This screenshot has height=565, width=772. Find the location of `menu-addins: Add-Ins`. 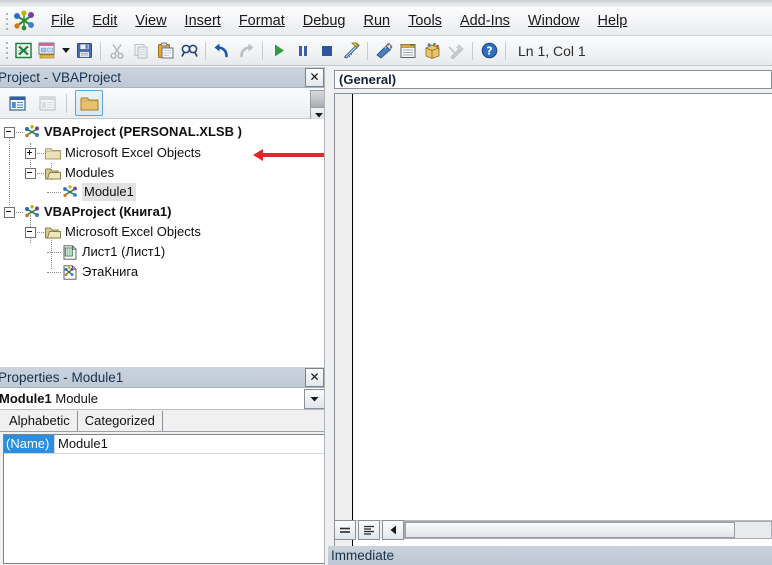

menu-addins: Add-Ins is located at coordinates (485, 21).